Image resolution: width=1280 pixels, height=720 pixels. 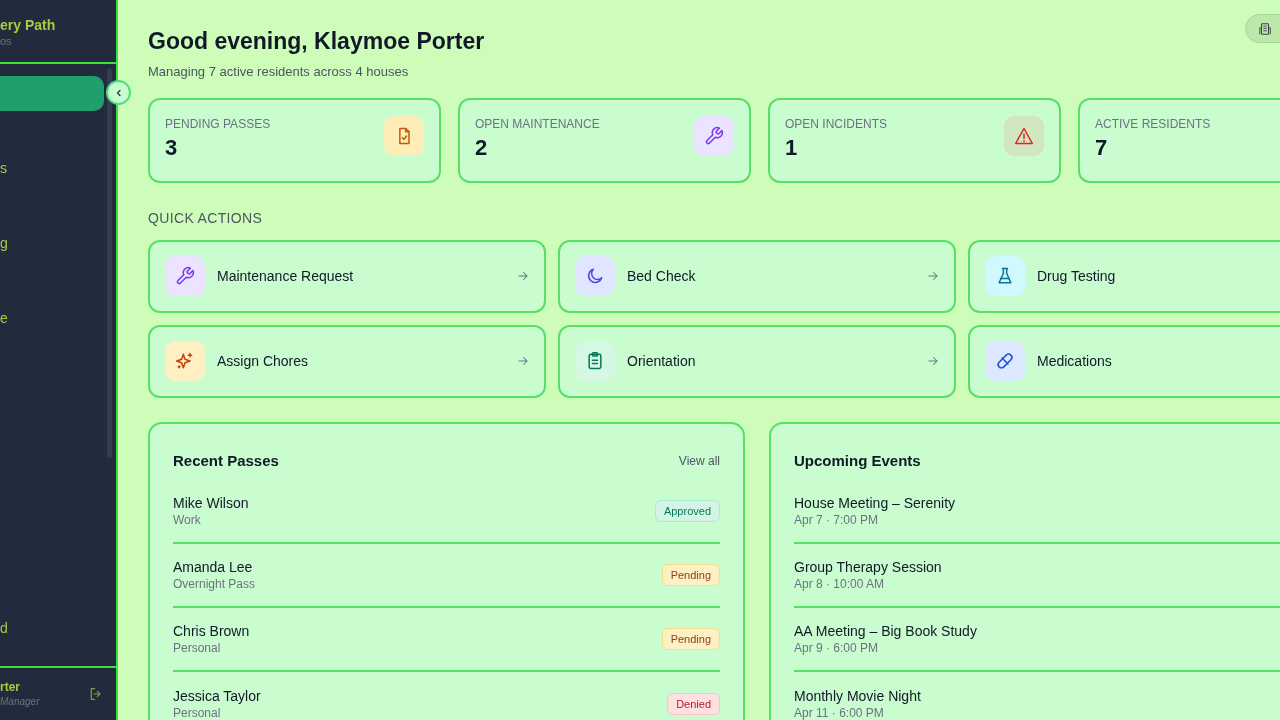 What do you see at coordinates (52, 168) in the screenshot?
I see `nav-item: s` at bounding box center [52, 168].